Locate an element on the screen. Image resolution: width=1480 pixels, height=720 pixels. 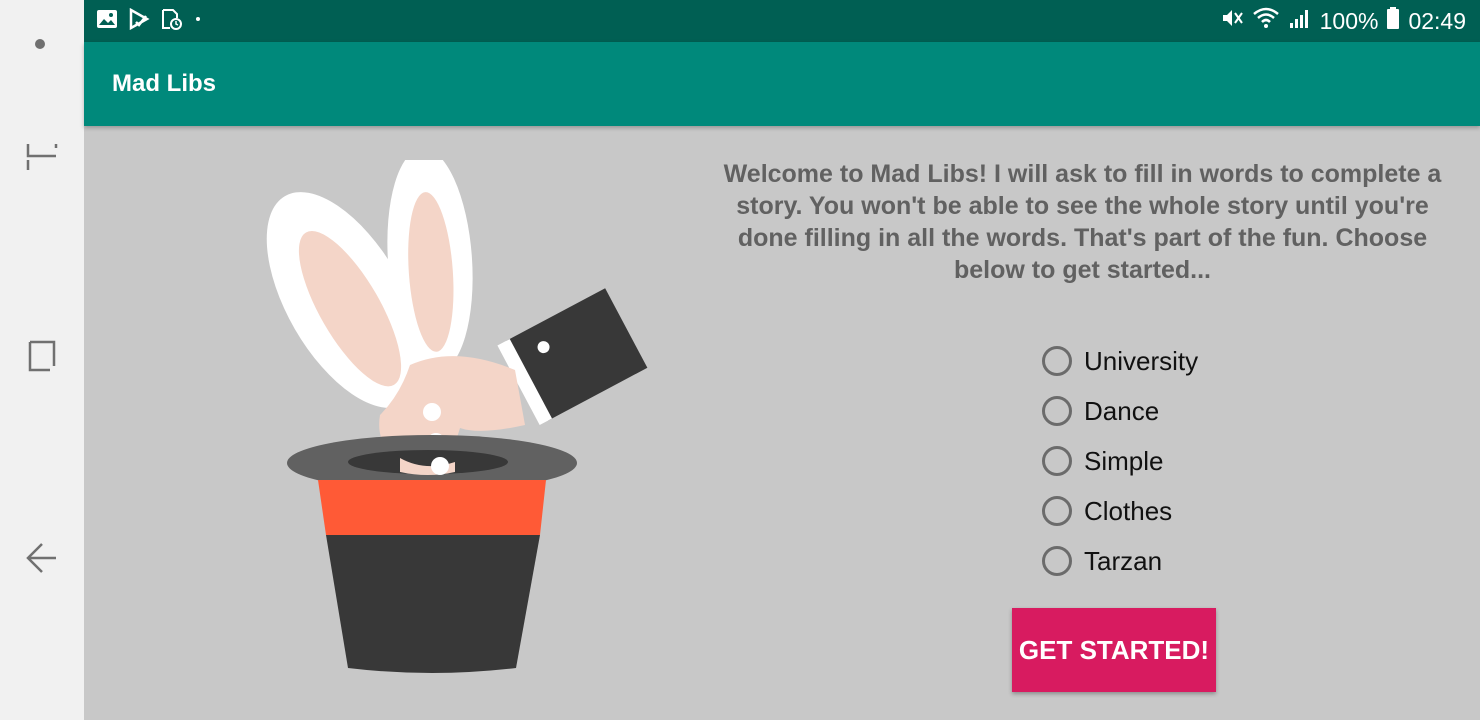
radio-label: University is located at coordinates (1141, 360).